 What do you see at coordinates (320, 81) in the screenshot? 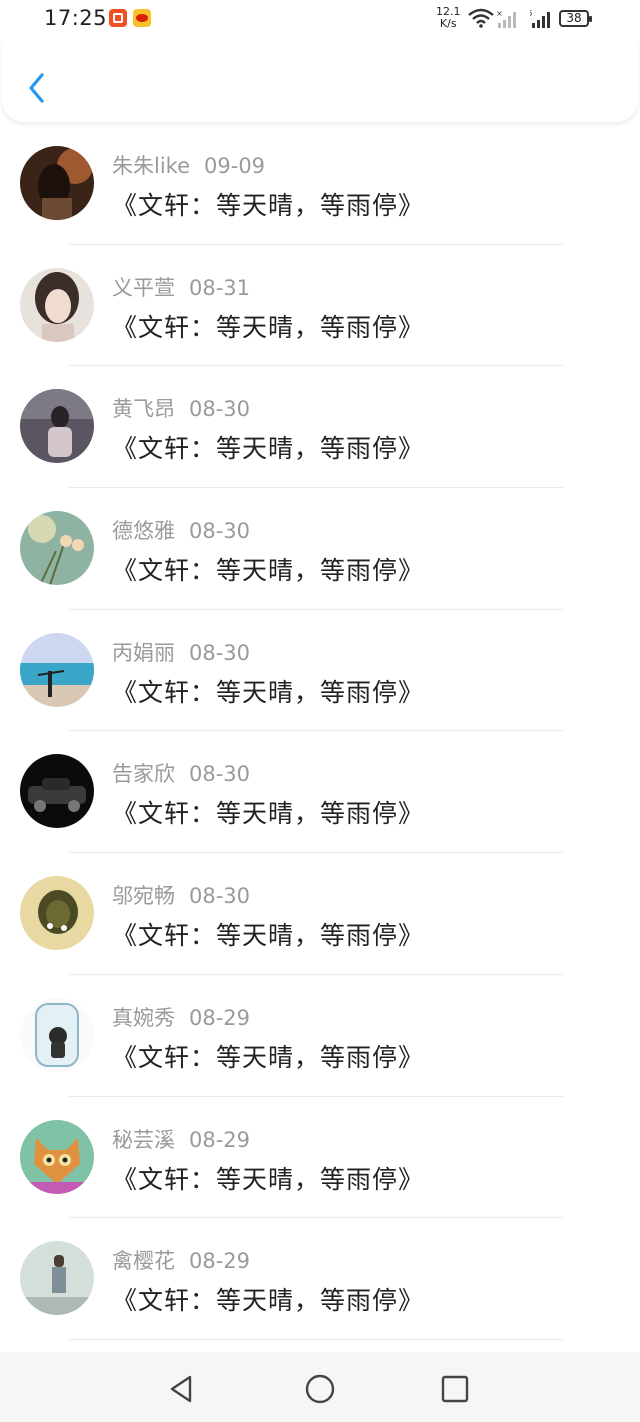
I see `nav-header` at bounding box center [320, 81].